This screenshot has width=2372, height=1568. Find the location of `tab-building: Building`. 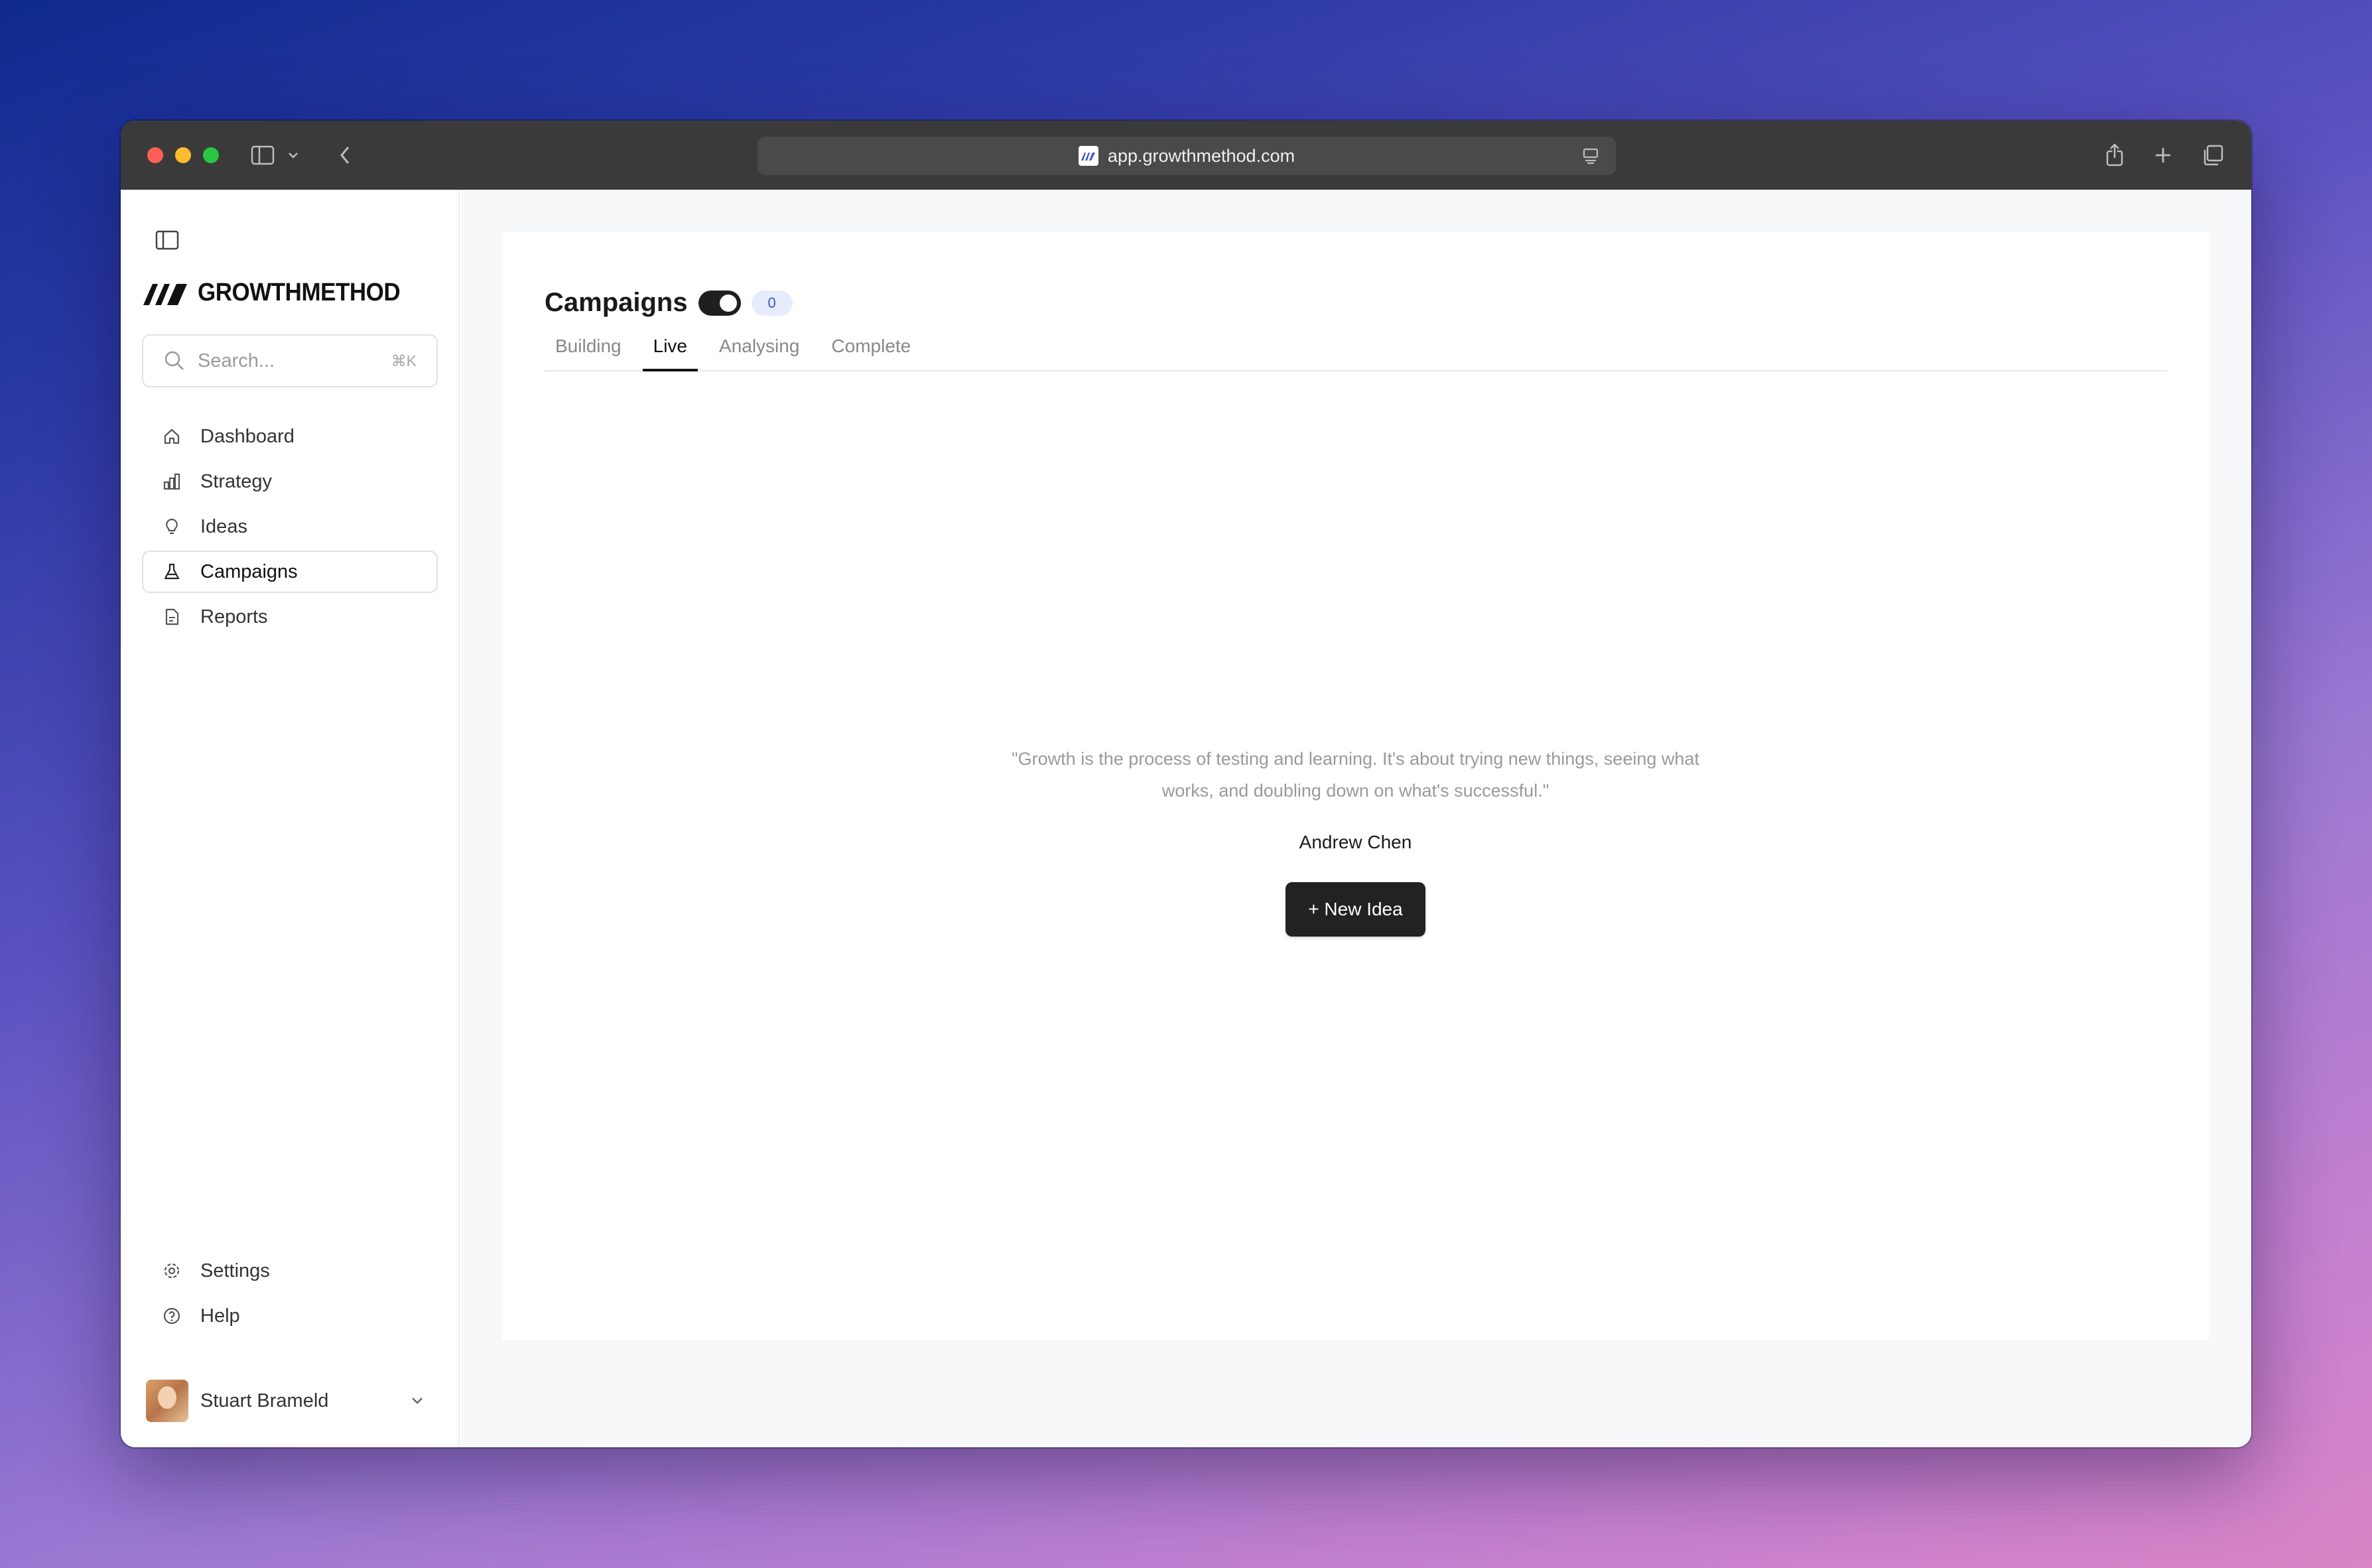

tab-building: Building is located at coordinates (588, 350).